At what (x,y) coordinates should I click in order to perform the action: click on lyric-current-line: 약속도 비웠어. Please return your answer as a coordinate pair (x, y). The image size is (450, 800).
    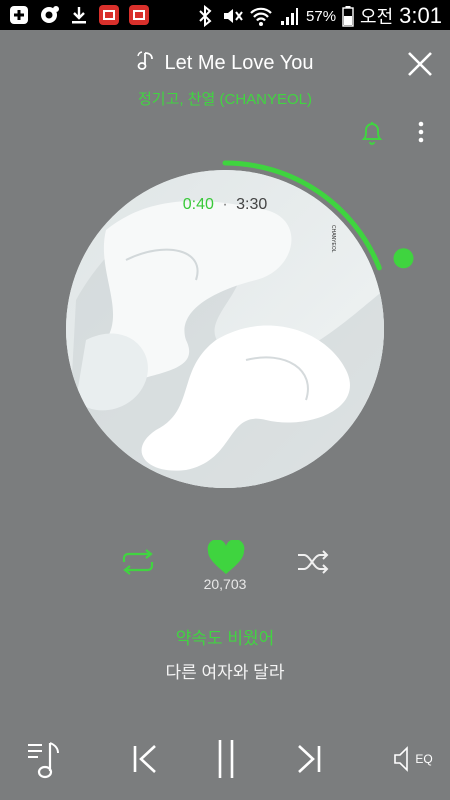
    Looking at the image, I should click on (225, 636).